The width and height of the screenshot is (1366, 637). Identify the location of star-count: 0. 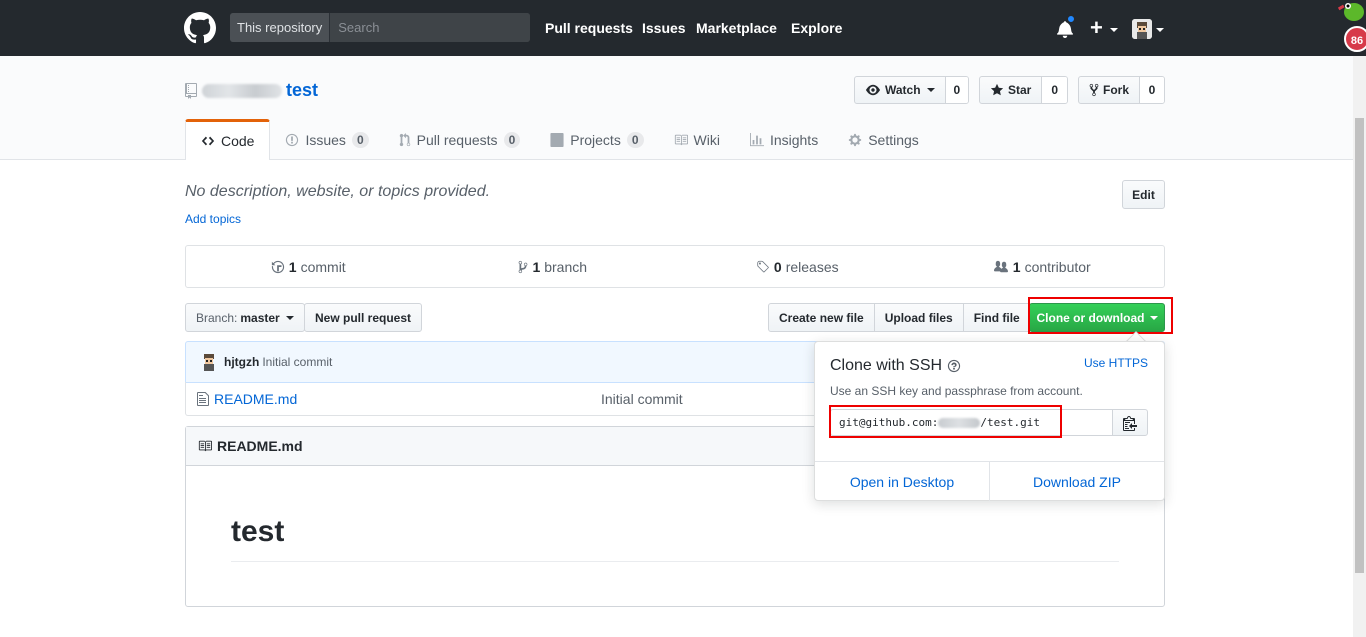
(1054, 90).